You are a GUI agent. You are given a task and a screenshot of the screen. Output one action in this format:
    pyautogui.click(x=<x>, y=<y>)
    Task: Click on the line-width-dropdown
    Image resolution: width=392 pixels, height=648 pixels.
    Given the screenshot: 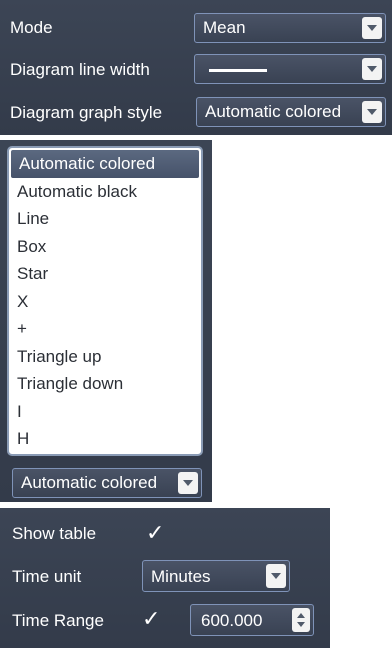 What is the action you would take?
    pyautogui.click(x=290, y=69)
    